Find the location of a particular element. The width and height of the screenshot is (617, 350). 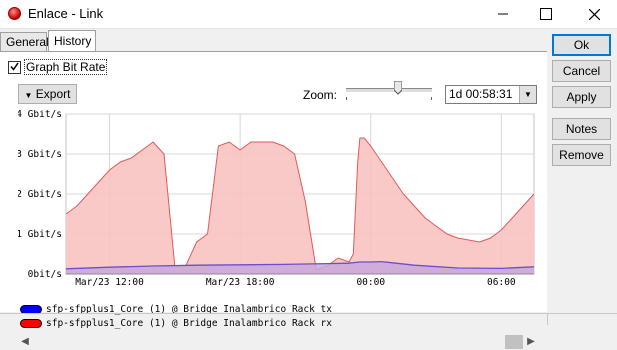

y-tick-label: 2 Gbit/s is located at coordinates (40, 194).